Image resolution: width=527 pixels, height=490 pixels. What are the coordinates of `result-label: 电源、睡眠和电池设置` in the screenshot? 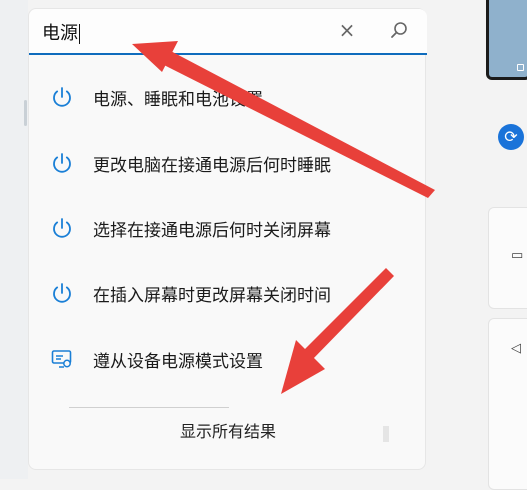 It's located at (178, 100).